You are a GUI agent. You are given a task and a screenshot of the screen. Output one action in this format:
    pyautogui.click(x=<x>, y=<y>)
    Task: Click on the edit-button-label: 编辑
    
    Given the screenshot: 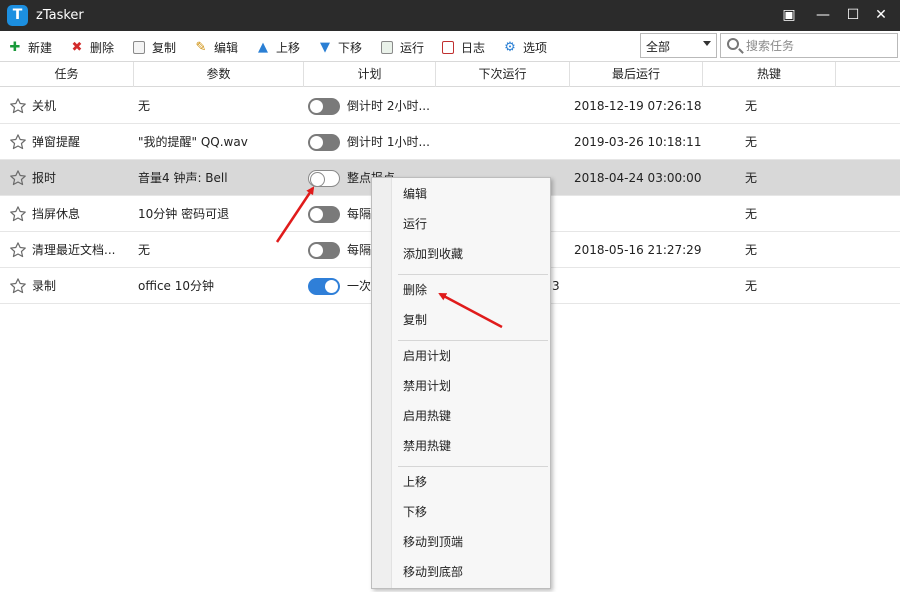 What is the action you would take?
    pyautogui.click(x=226, y=47)
    